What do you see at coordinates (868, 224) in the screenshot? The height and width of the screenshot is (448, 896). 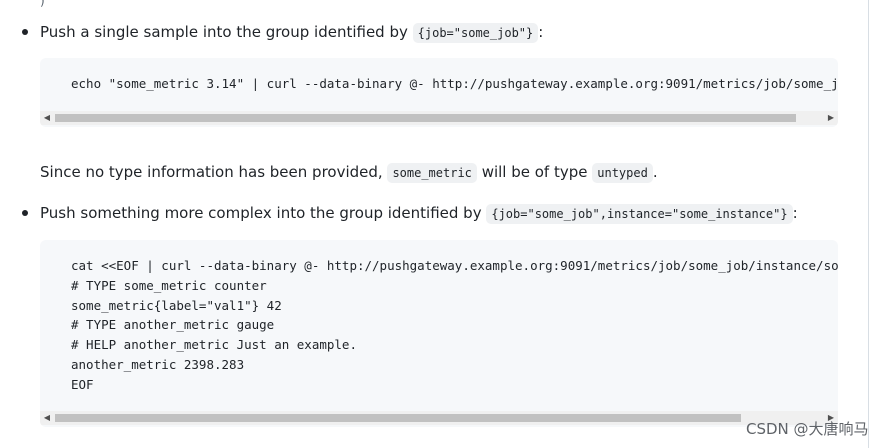 I see `right-divider` at bounding box center [868, 224].